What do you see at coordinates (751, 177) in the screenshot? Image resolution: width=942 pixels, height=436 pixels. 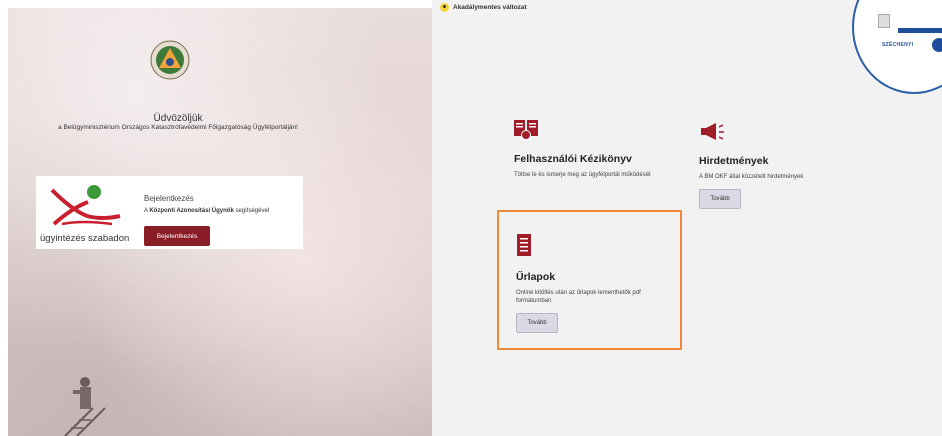 I see `notices-description: A BM OKF által közzétett hirdetmények` at bounding box center [751, 177].